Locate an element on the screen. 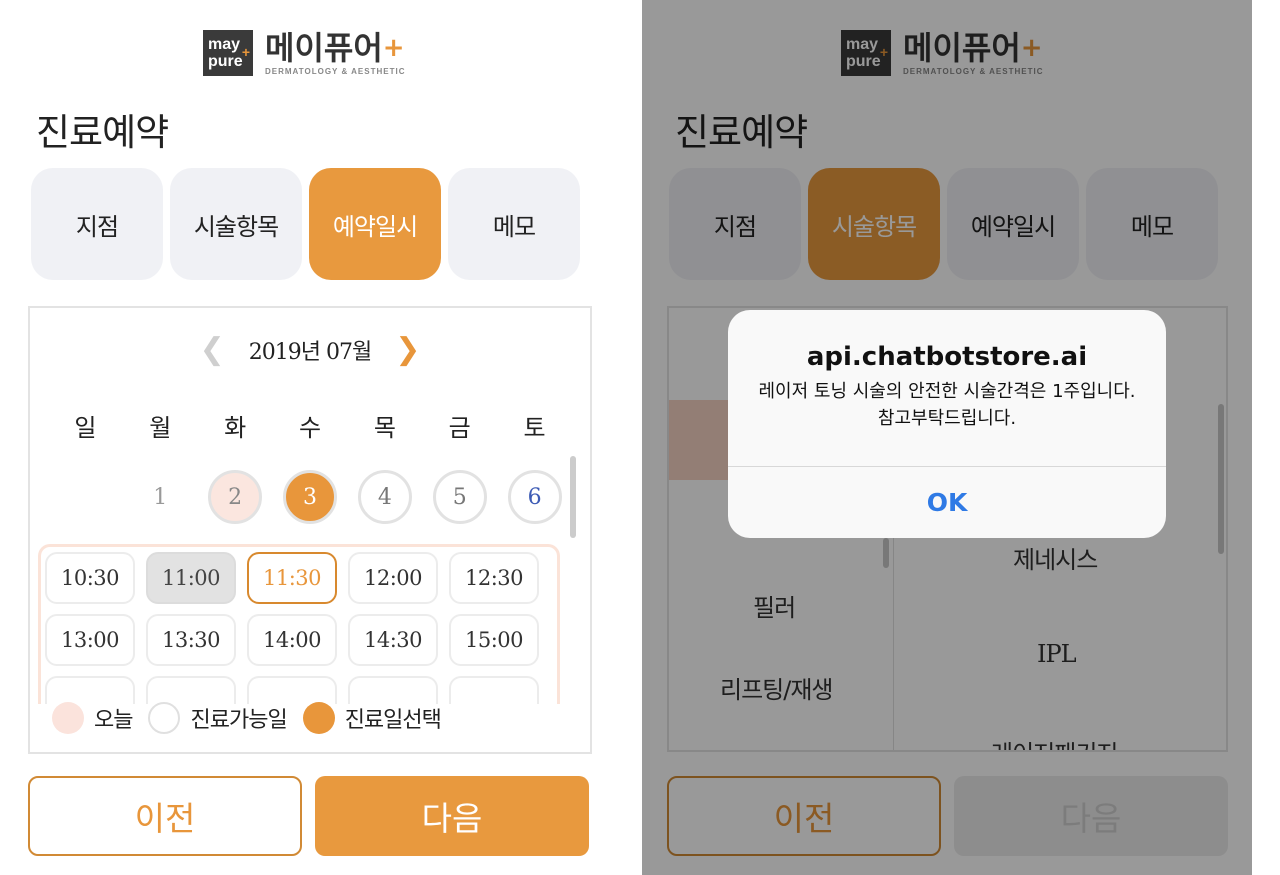 The width and height of the screenshot is (1280, 875). next-button: 다음 is located at coordinates (452, 816).